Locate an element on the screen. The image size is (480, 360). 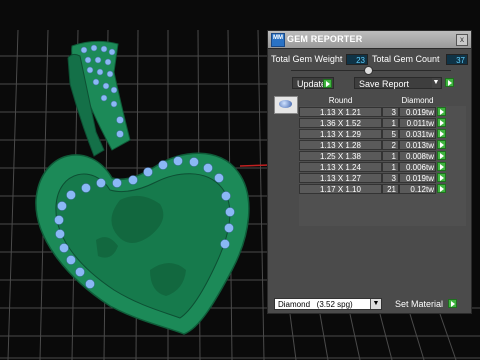
set-material-label: Set Material is located at coordinates (419, 304).